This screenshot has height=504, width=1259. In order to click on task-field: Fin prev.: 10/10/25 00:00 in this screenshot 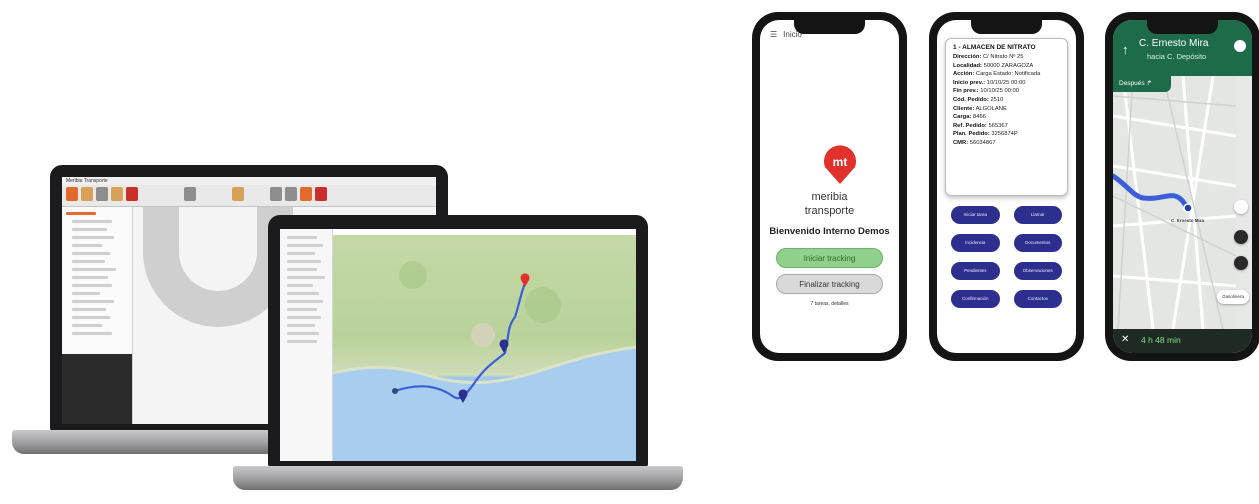, I will do `click(986, 91)`.